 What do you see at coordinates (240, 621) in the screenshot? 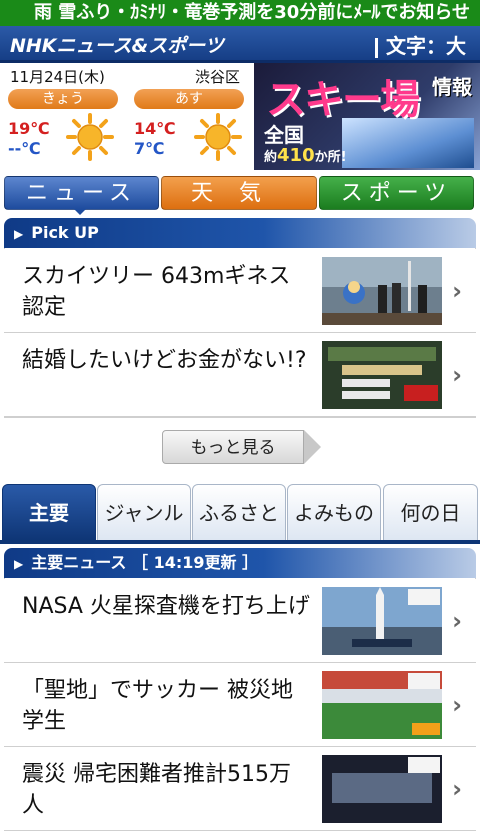
I see `list-item: NASA 火星探査機を打ち上げ ›` at bounding box center [240, 621].